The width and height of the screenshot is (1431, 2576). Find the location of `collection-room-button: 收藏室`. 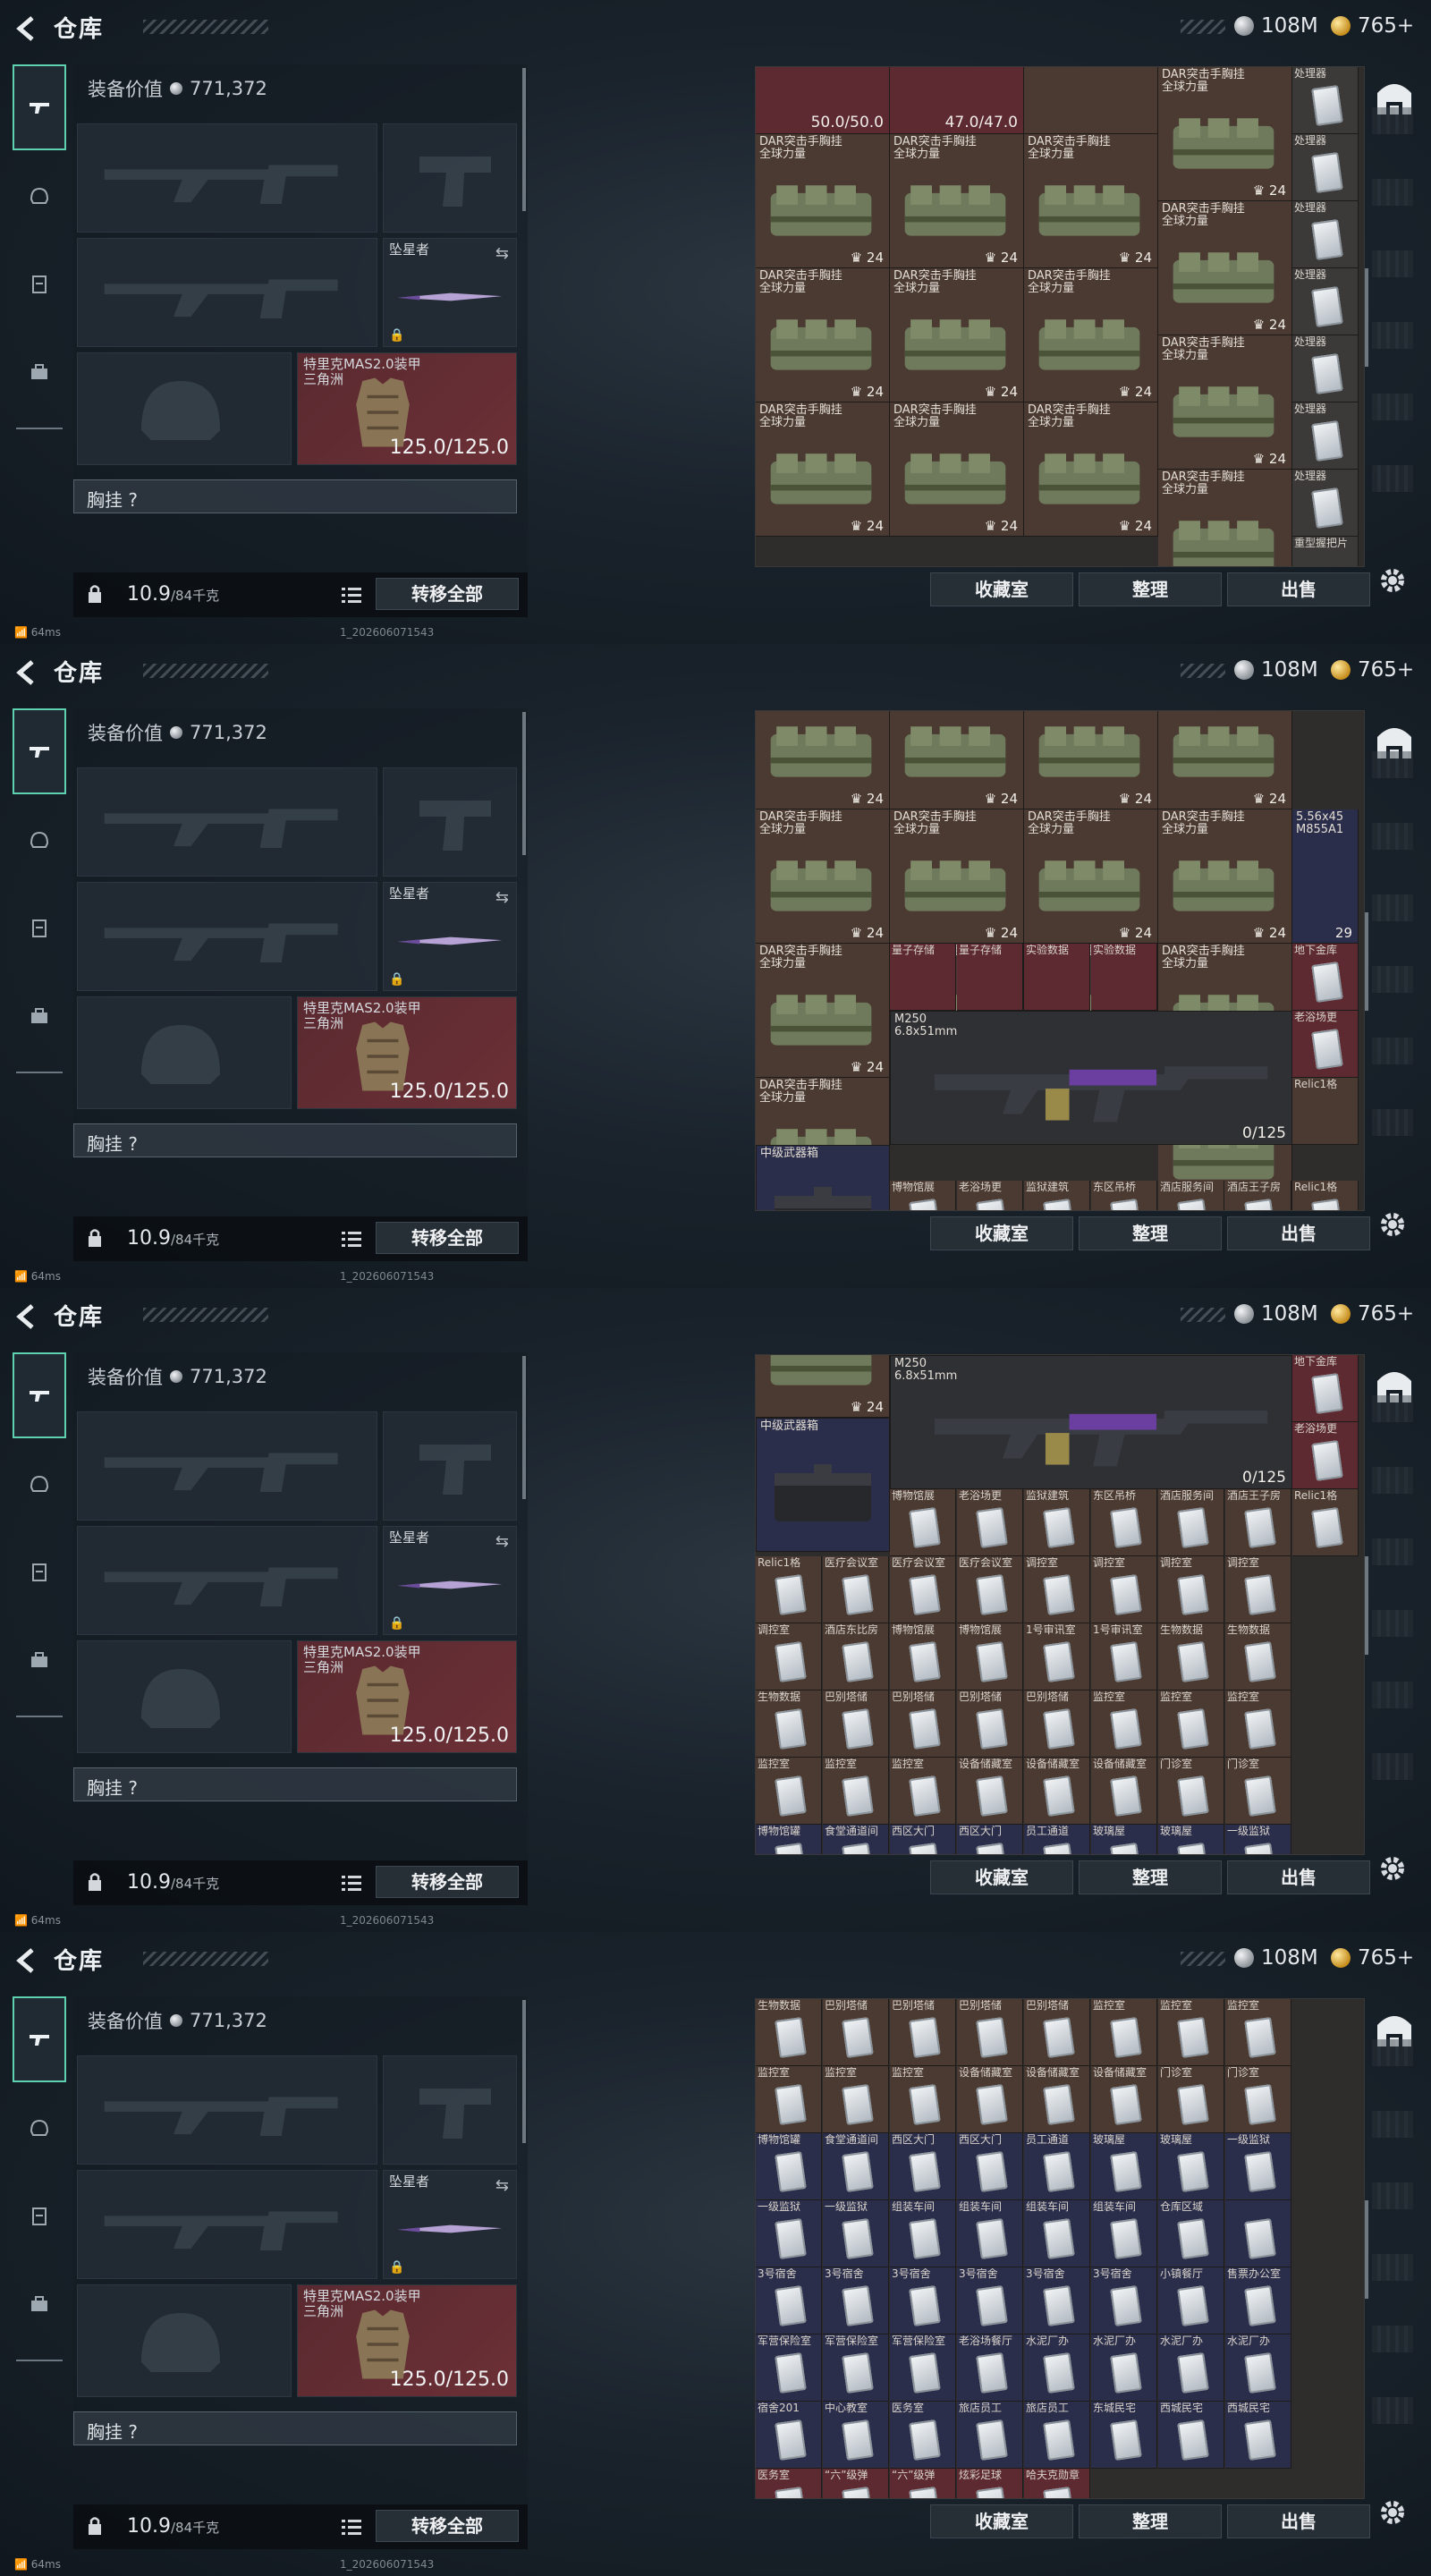

collection-room-button: 收藏室 is located at coordinates (1002, 1877).